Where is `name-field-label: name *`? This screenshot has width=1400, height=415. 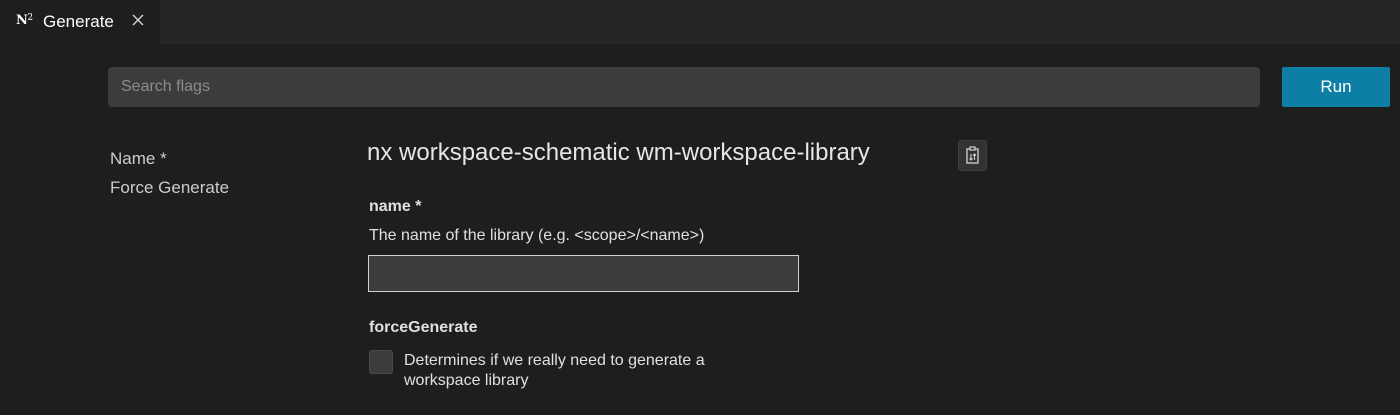 name-field-label: name * is located at coordinates (395, 206).